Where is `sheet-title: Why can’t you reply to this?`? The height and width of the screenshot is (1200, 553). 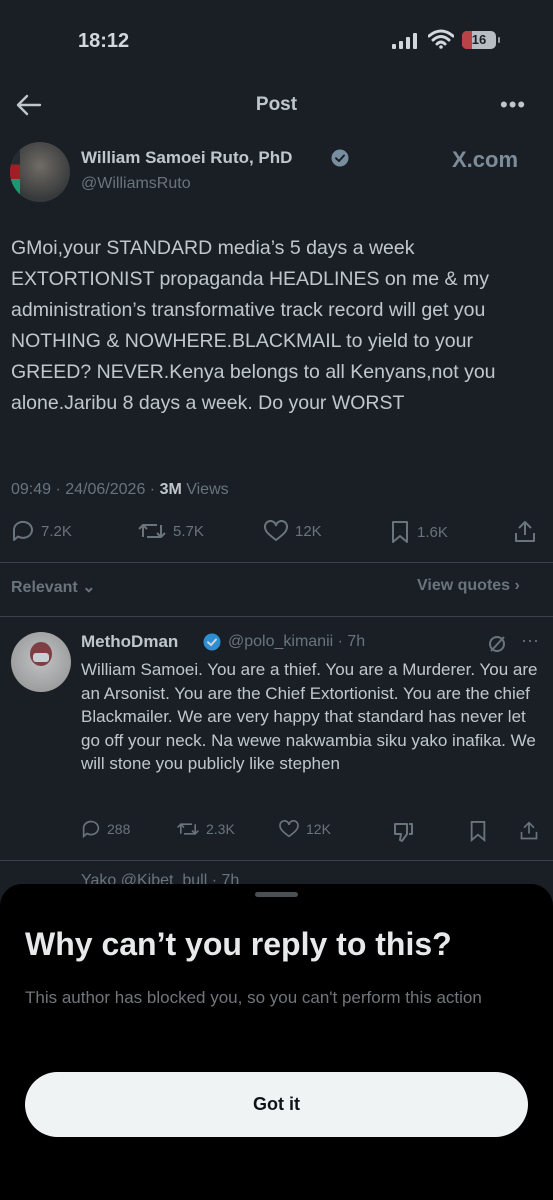
sheet-title: Why can’t you reply to this? is located at coordinates (238, 944).